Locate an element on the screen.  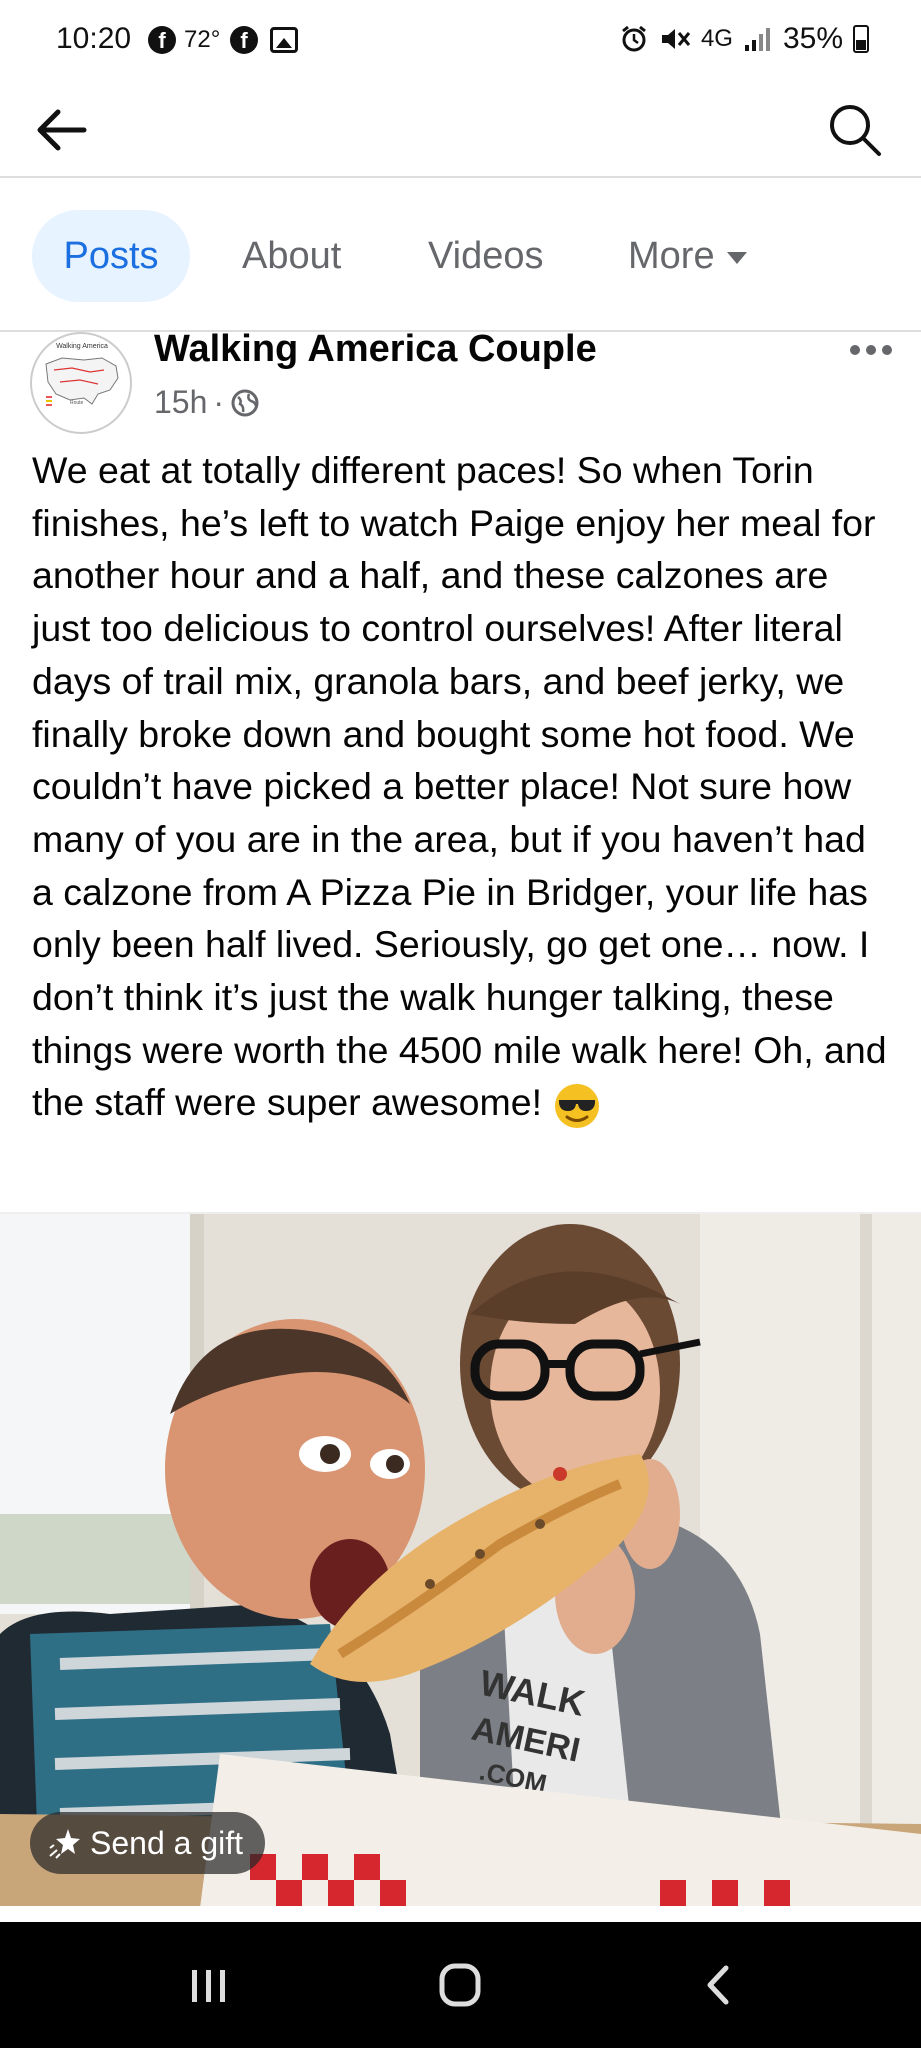
recents-icon is located at coordinates (208, 1986).